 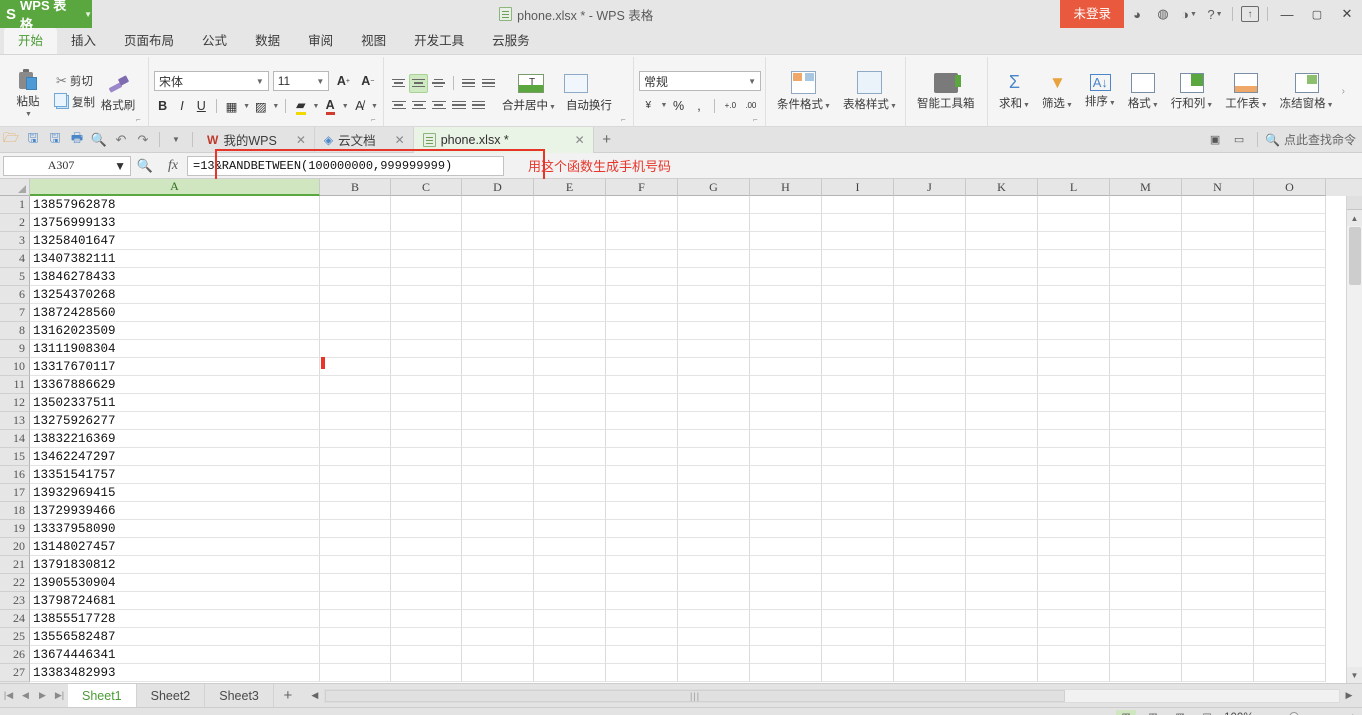 What do you see at coordinates (175, 511) in the screenshot?
I see `grid-cell: 13729939466` at bounding box center [175, 511].